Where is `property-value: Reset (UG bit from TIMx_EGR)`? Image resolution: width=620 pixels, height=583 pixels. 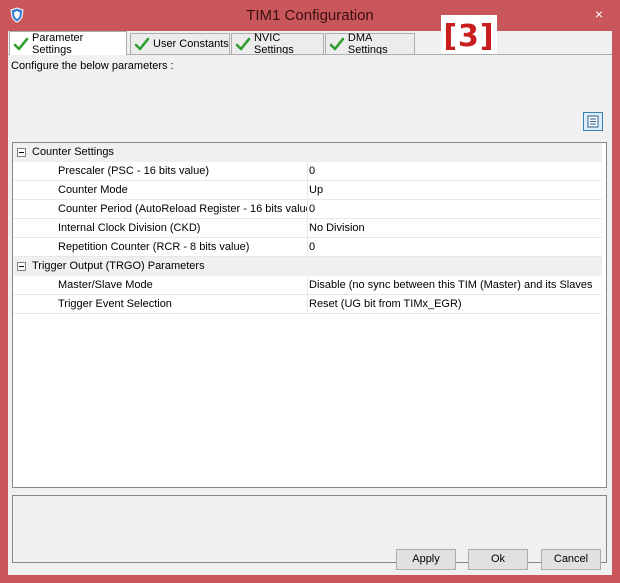
property-value: Reset (UG bit from TIMx_EGR) is located at coordinates (454, 304).